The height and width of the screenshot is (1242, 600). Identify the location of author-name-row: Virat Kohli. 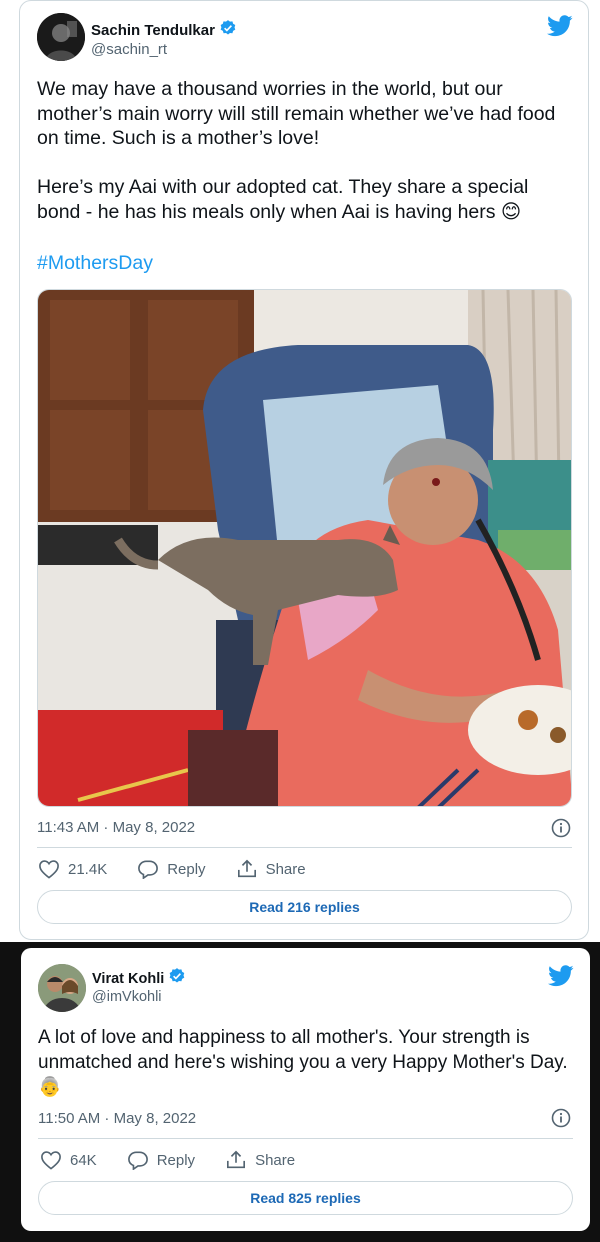
(139, 978).